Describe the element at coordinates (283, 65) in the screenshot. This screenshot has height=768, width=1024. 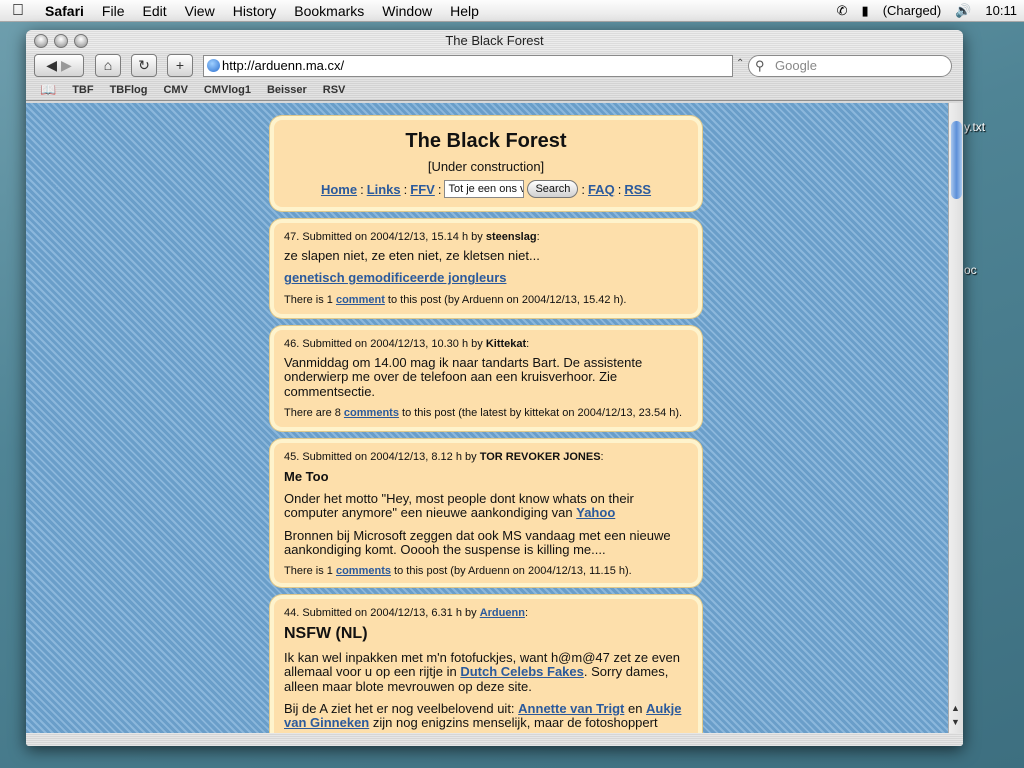
I see `address-text: http://arduenn.ma.cx/` at that location.